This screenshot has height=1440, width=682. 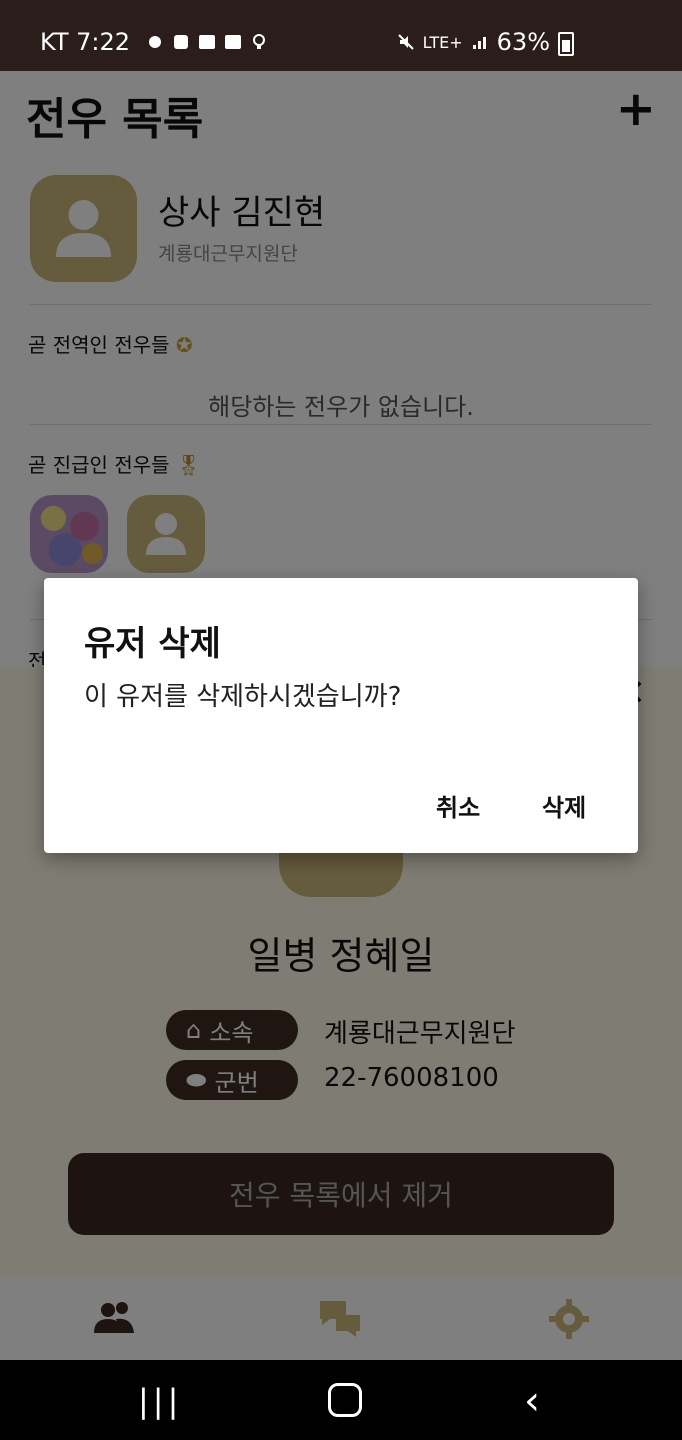 What do you see at coordinates (479, 43) in the screenshot?
I see `signal-icon` at bounding box center [479, 43].